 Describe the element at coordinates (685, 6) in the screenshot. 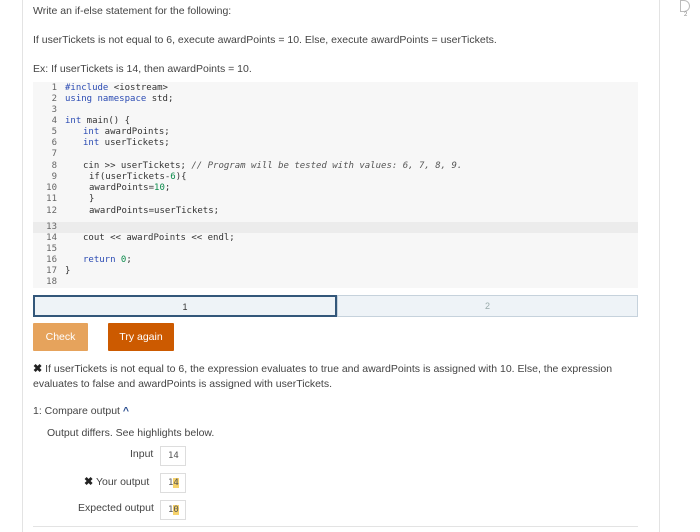

I see `scroll-tab` at that location.